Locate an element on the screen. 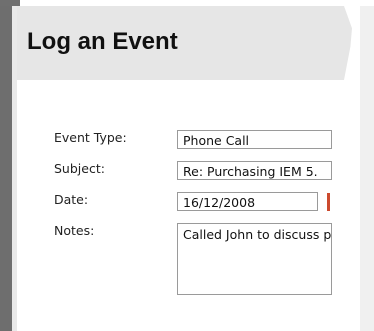 This screenshot has width=374, height=331. date-label: Date: is located at coordinates (71, 199).